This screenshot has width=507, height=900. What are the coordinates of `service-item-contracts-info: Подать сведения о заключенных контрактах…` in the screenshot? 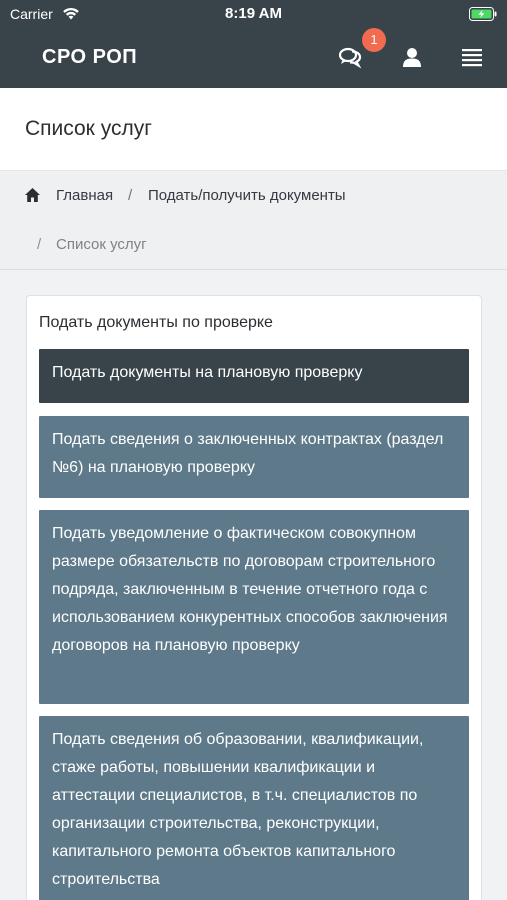 It's located at (254, 457).